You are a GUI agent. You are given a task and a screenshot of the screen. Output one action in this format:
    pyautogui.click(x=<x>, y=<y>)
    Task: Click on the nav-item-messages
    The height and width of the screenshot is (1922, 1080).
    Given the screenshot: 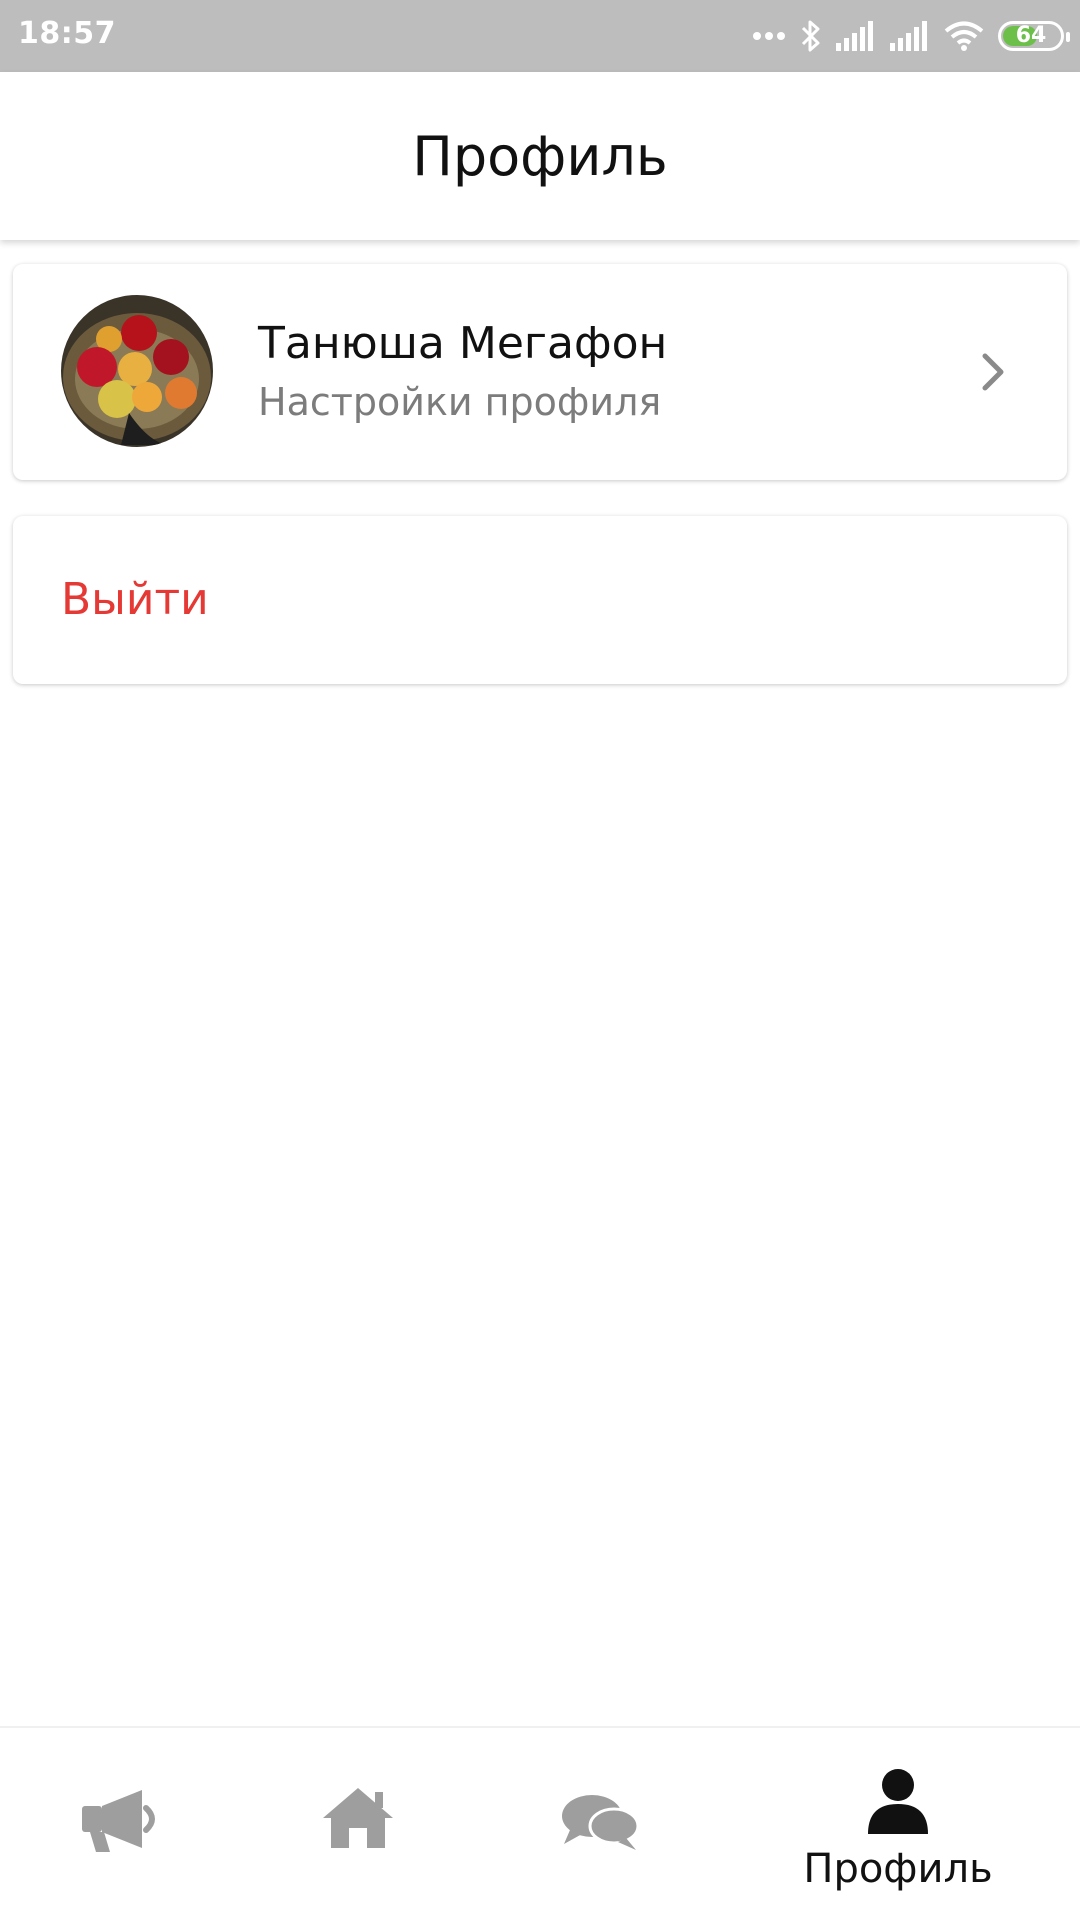 What is the action you would take?
    pyautogui.click(x=600, y=1825)
    